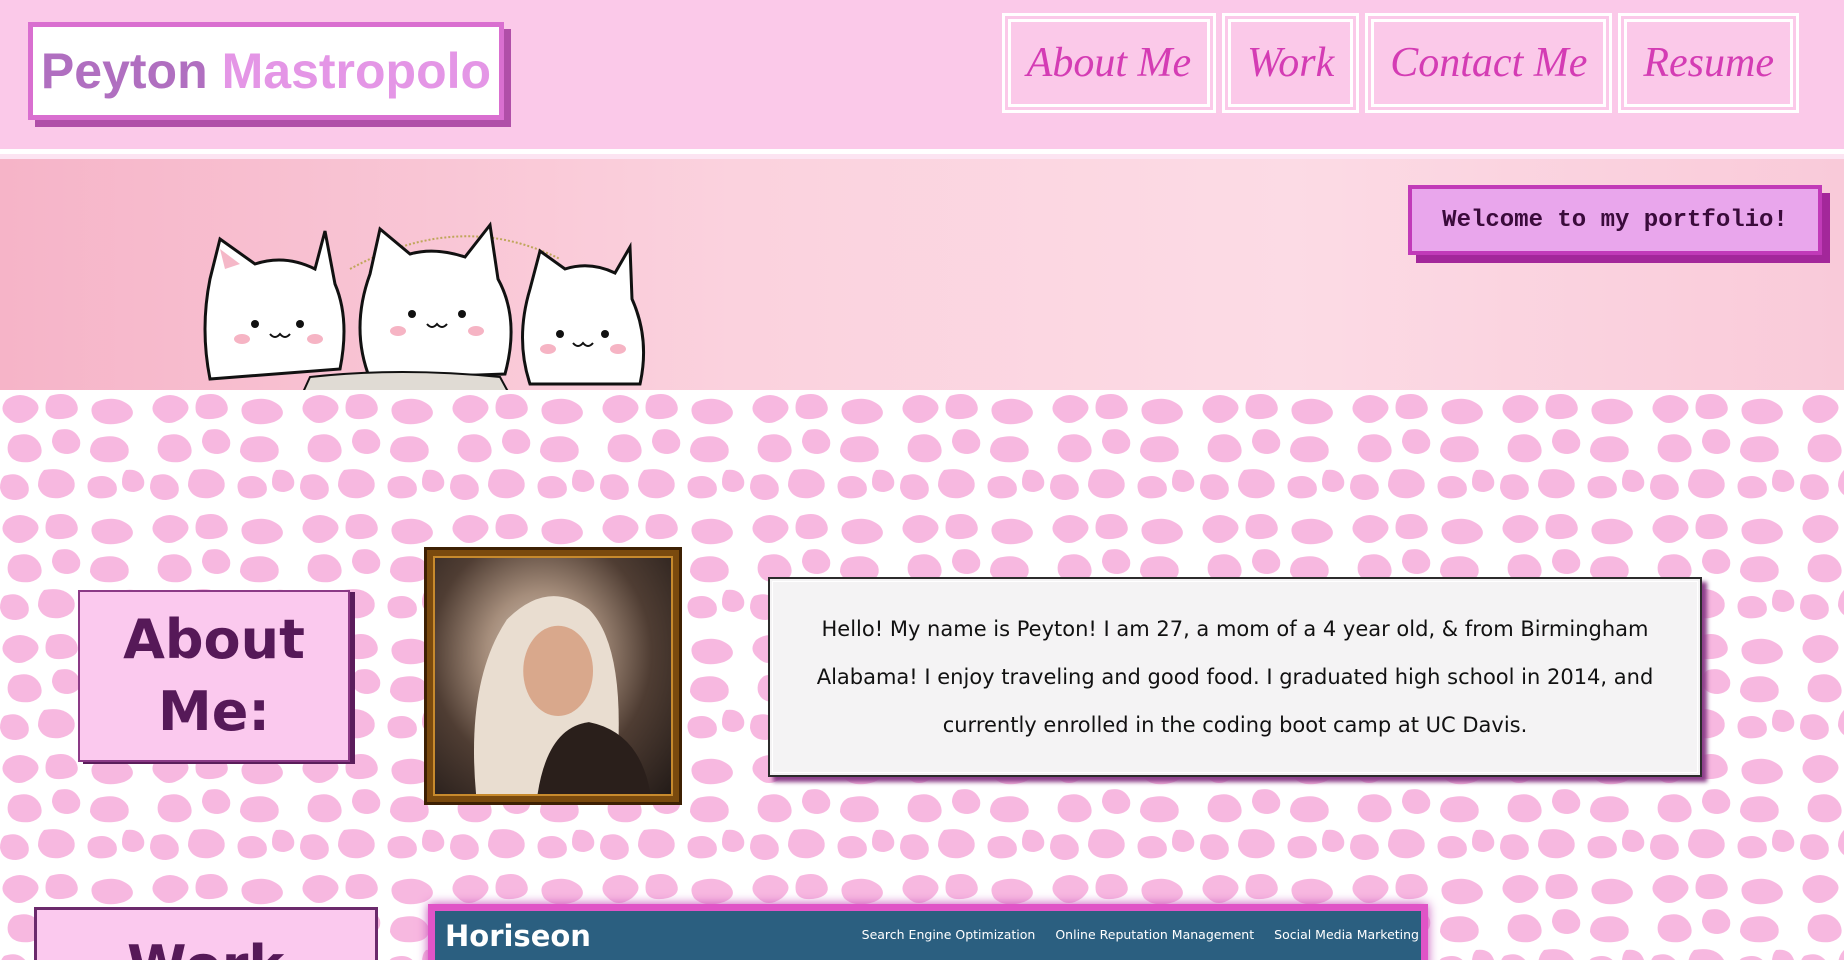  What do you see at coordinates (424, 305) in the screenshot?
I see `three-cats-illustration` at bounding box center [424, 305].